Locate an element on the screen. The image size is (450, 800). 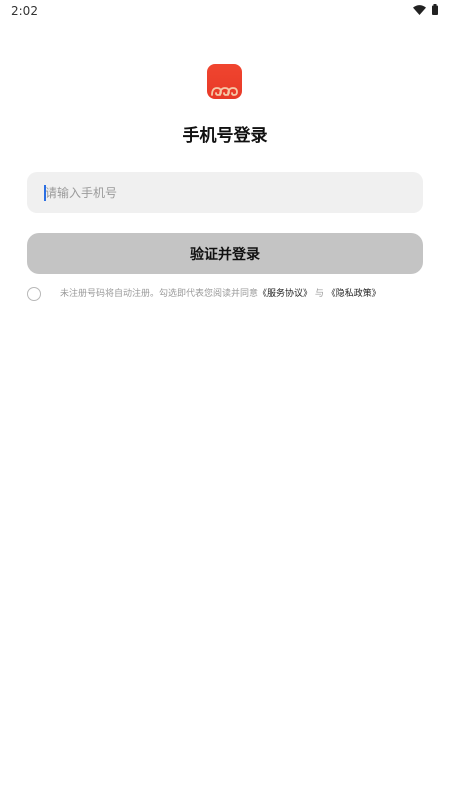
privacy-policy-link: 《隐私政策》 is located at coordinates (354, 294).